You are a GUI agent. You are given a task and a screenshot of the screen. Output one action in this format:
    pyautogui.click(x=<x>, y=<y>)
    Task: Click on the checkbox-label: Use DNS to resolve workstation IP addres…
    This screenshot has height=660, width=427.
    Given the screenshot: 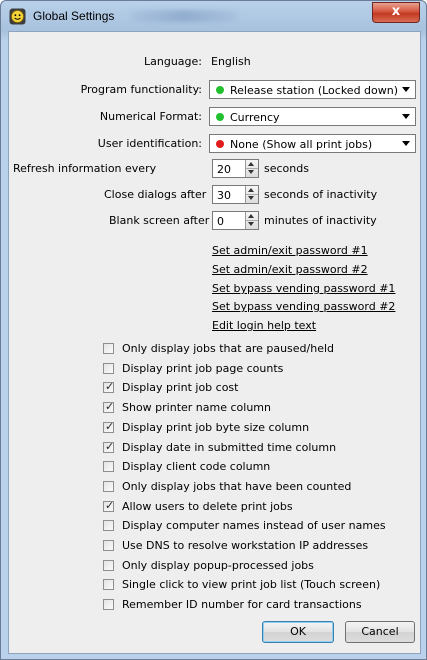 What is the action you would take?
    pyautogui.click(x=245, y=545)
    